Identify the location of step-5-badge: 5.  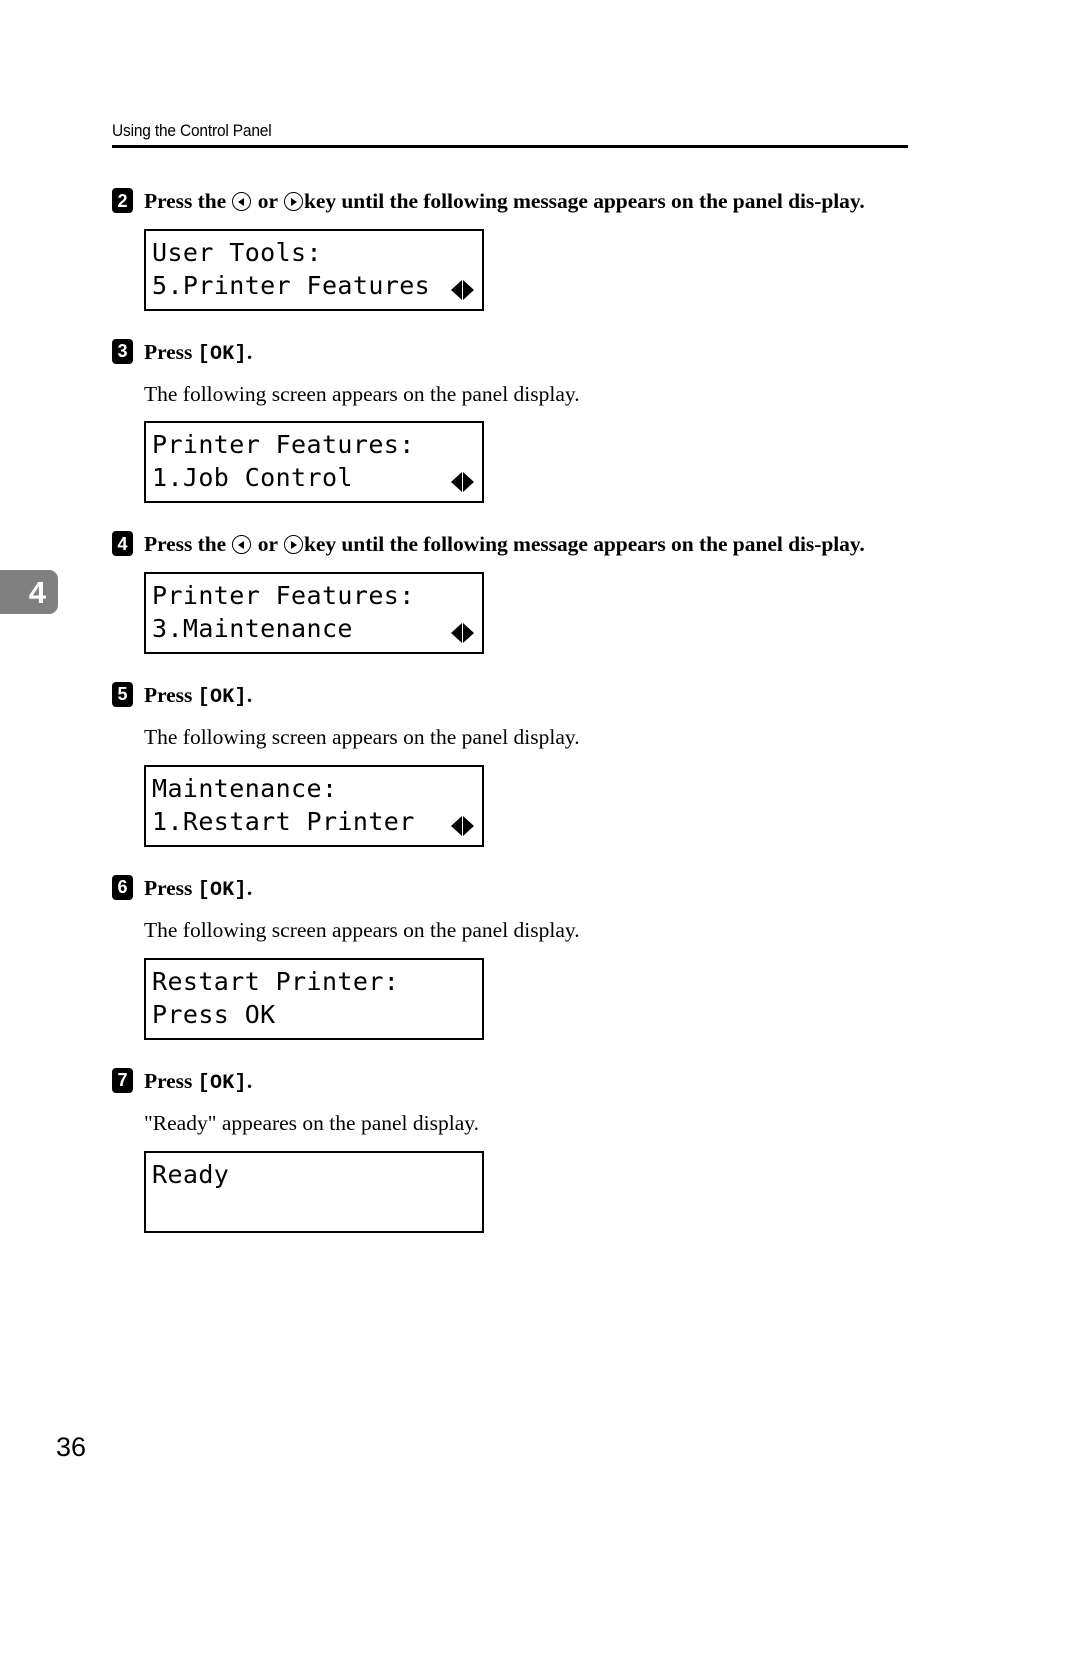
(122, 694).